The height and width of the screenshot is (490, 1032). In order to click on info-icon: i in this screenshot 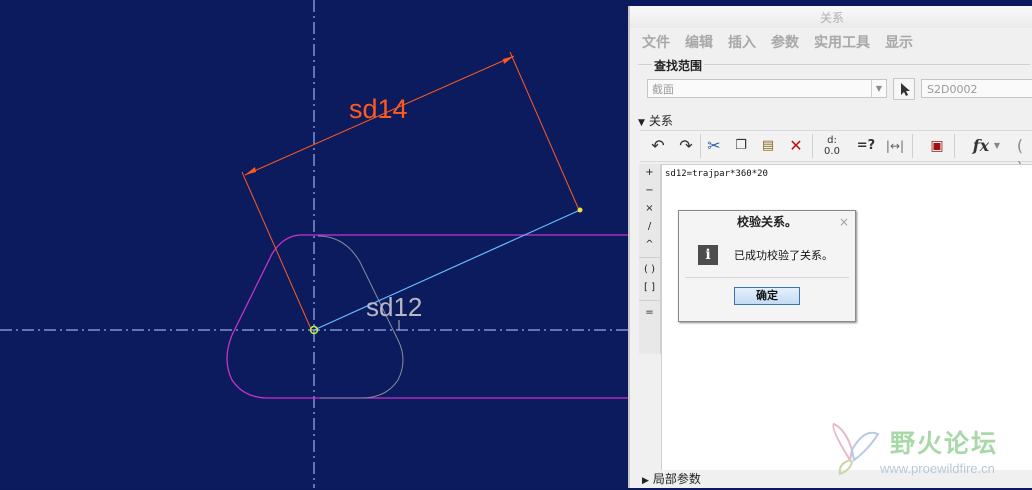, I will do `click(708, 255)`.